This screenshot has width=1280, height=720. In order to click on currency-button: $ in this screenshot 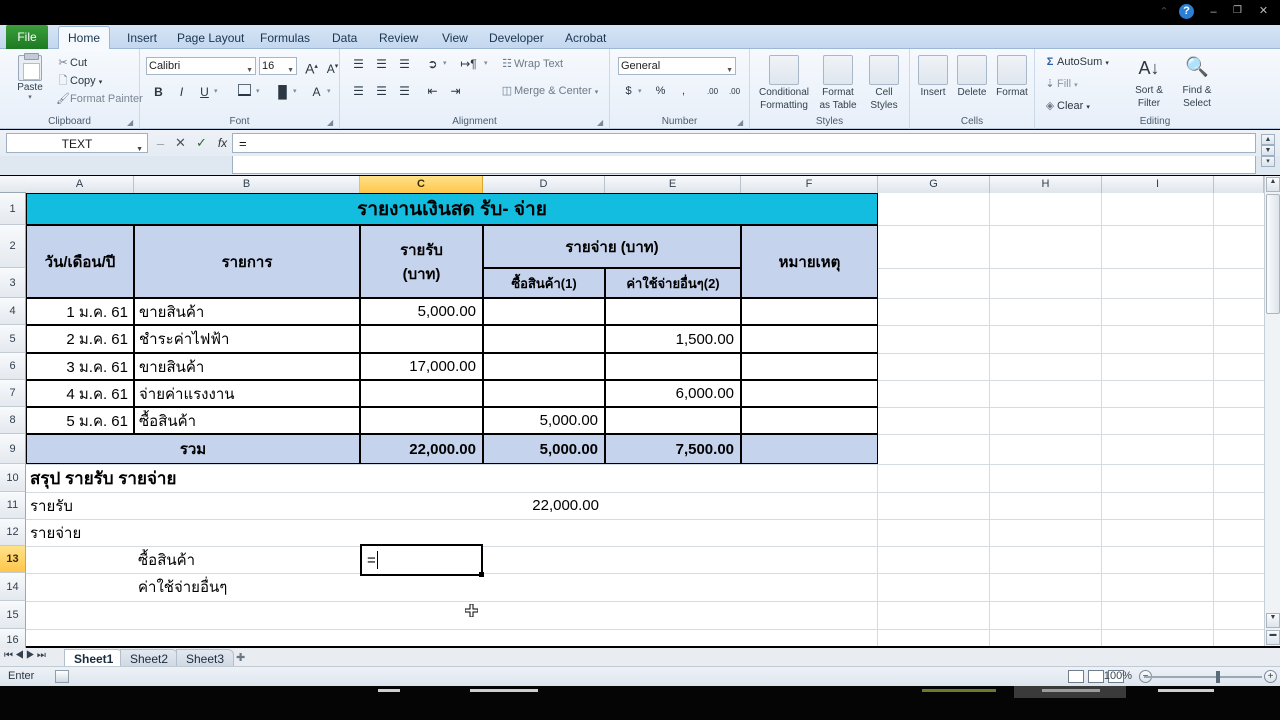, I will do `click(628, 91)`.